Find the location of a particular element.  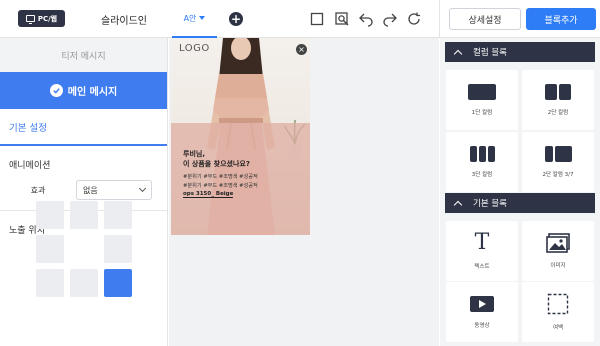

teaser-message-tab: 티저 메시지 is located at coordinates (83, 55).